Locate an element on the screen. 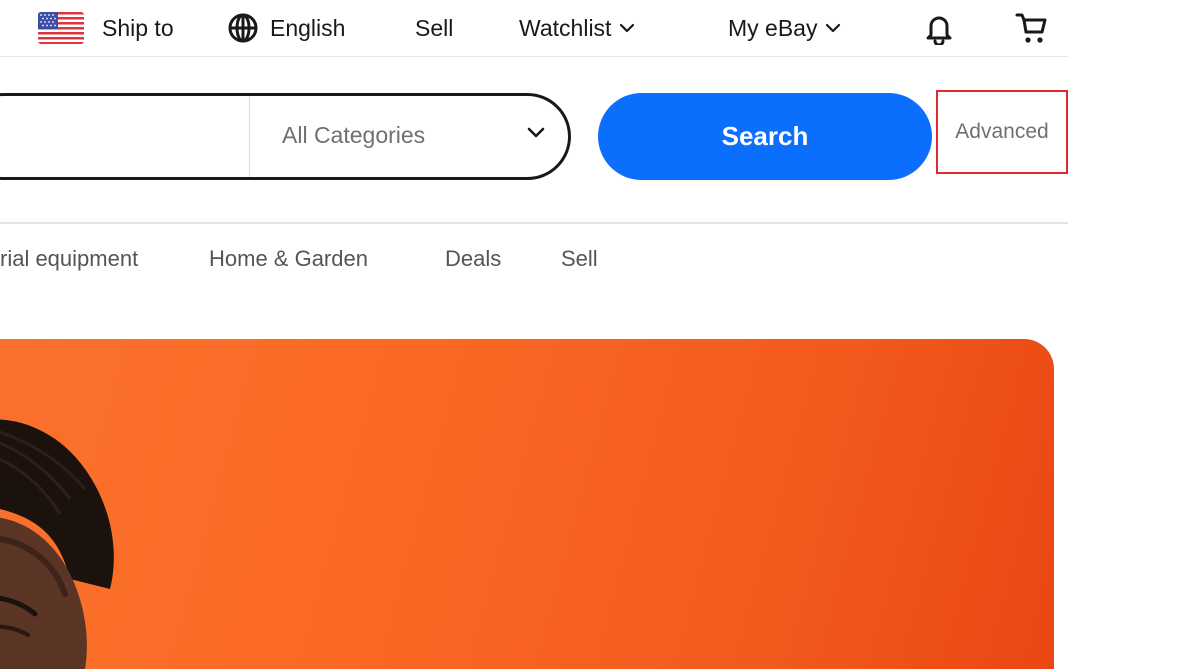 The height and width of the screenshot is (669, 1200). cart-button is located at coordinates (1032, 28).